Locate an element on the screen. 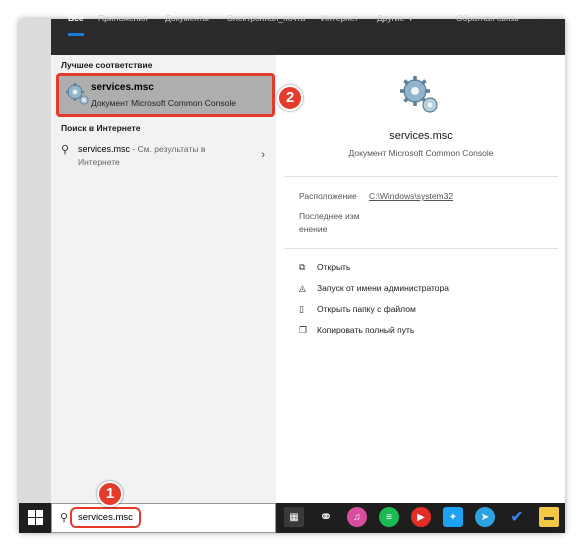 The height and width of the screenshot is (550, 583). callout-badge-2: 2 is located at coordinates (290, 98).